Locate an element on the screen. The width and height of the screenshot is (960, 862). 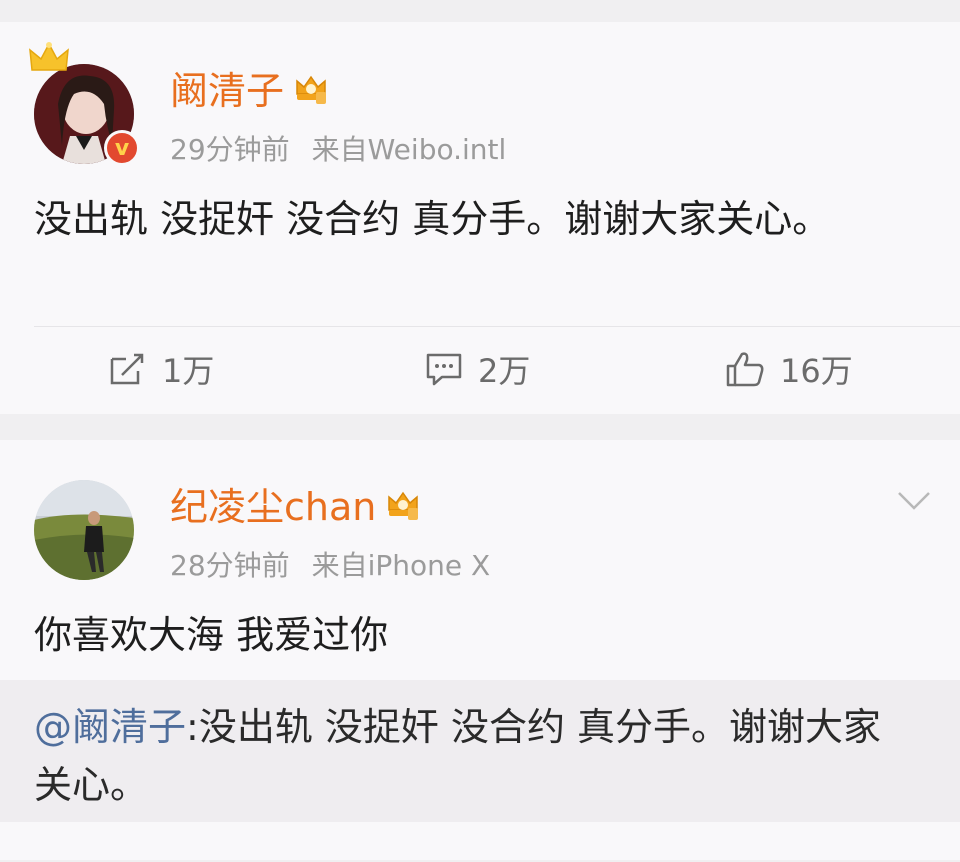
comment-count: 2万 is located at coordinates (504, 371).